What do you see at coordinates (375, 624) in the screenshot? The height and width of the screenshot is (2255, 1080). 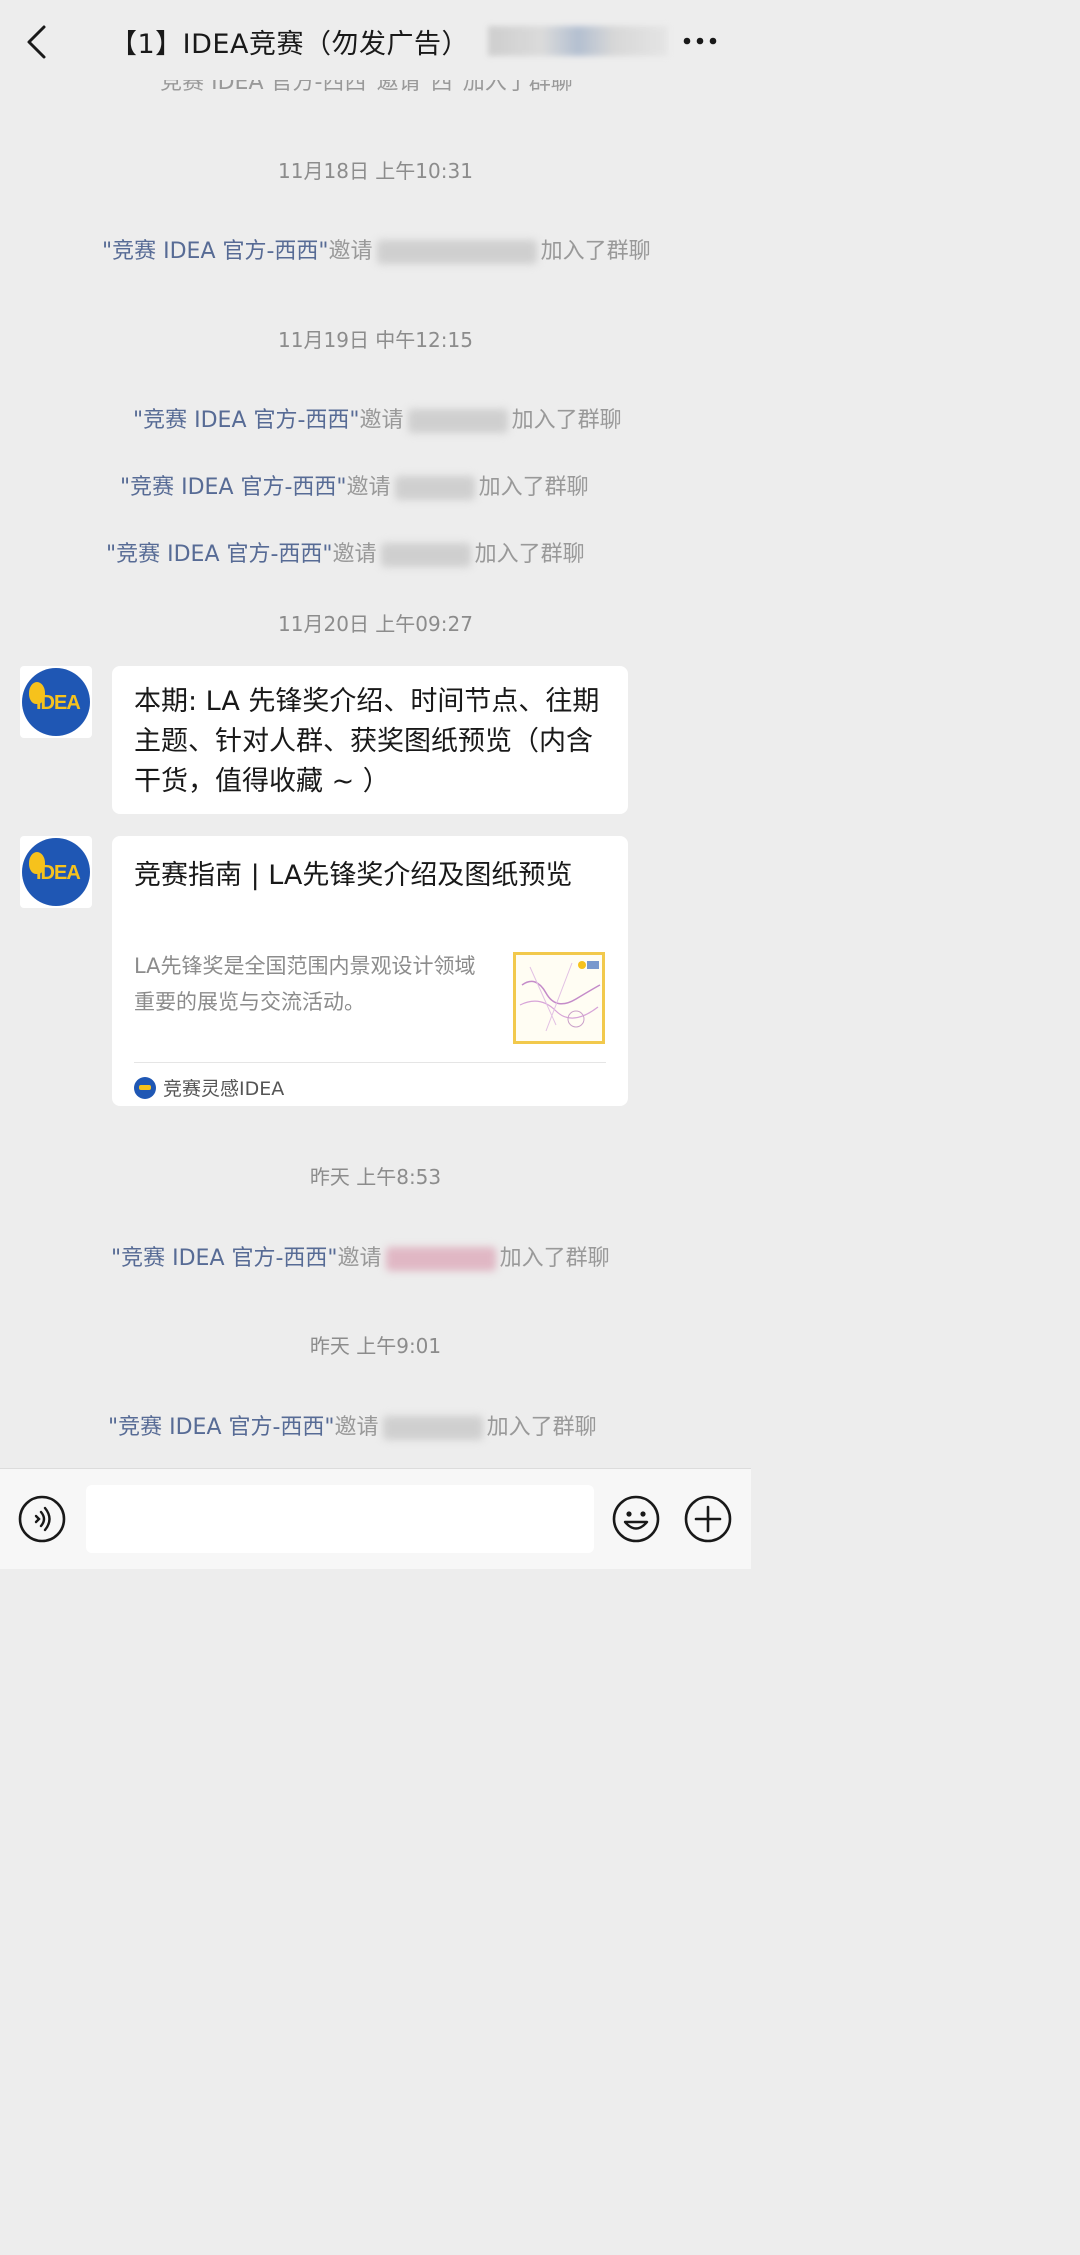 I see `timestamp: 11月20日 上午09:27` at bounding box center [375, 624].